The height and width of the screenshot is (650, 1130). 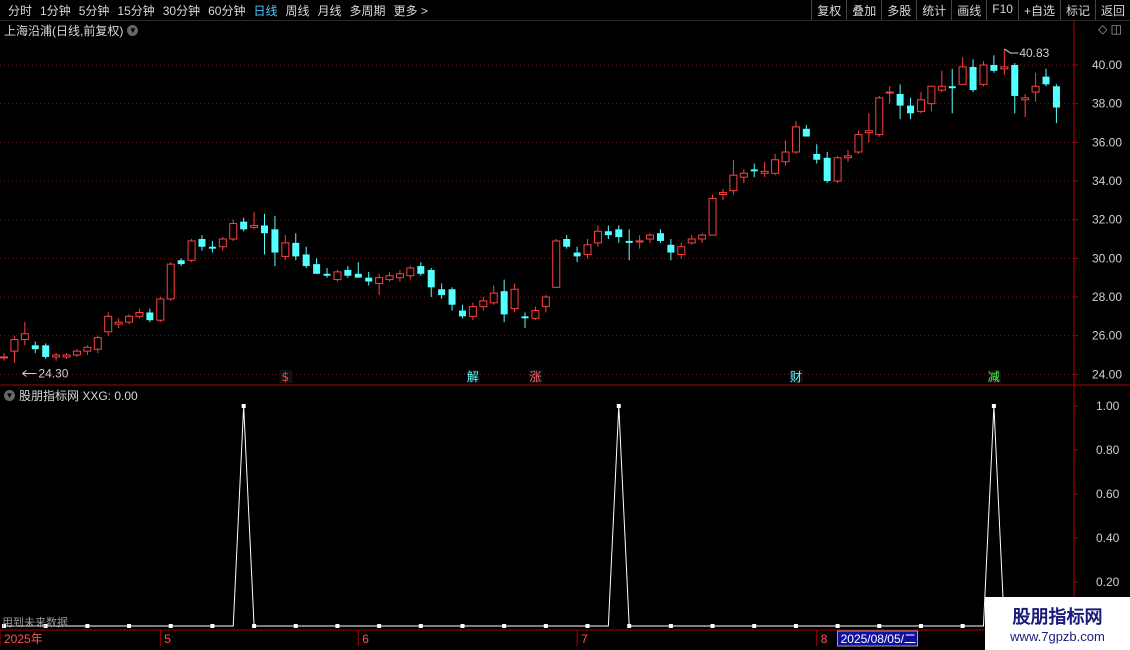 What do you see at coordinates (584, 639) in the screenshot?
I see `date-tick-label: 7` at bounding box center [584, 639].